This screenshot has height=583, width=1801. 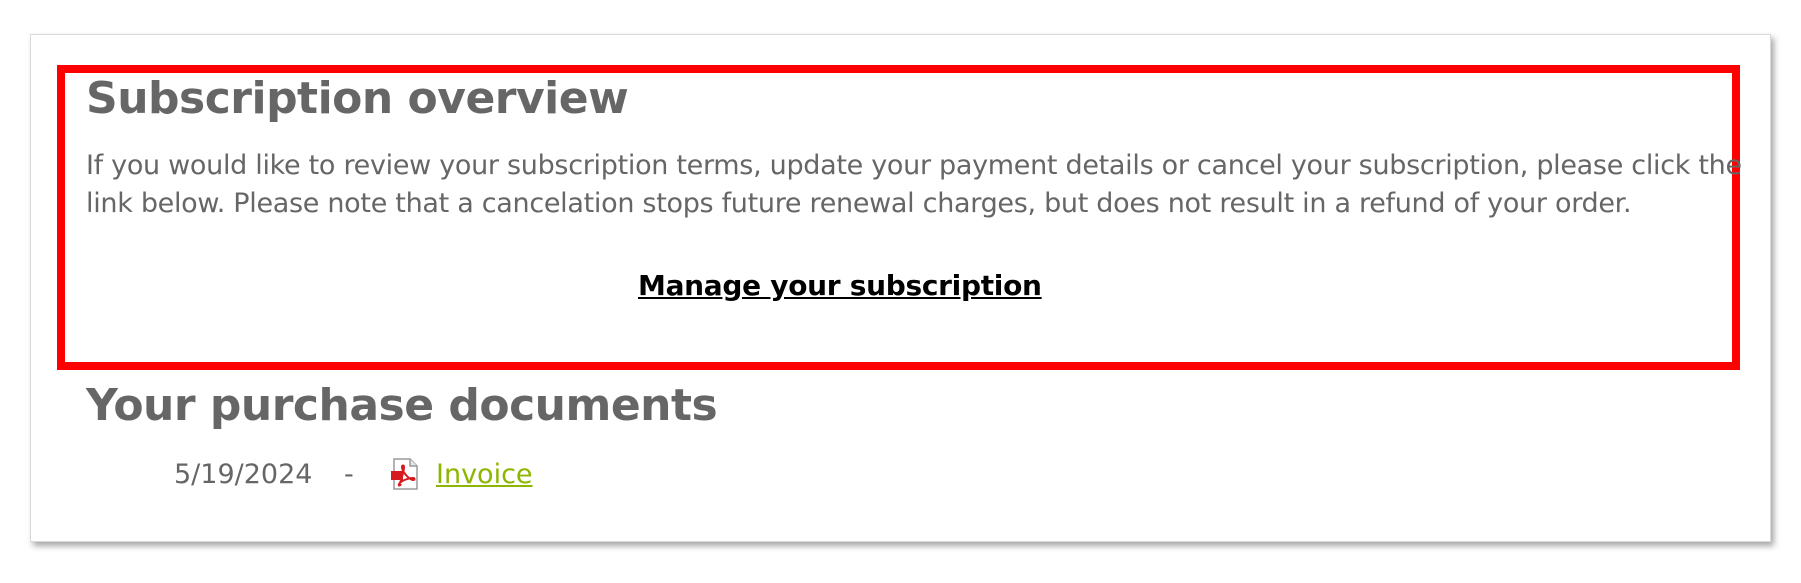 What do you see at coordinates (484, 474) in the screenshot?
I see `invoice-link: Invoice` at bounding box center [484, 474].